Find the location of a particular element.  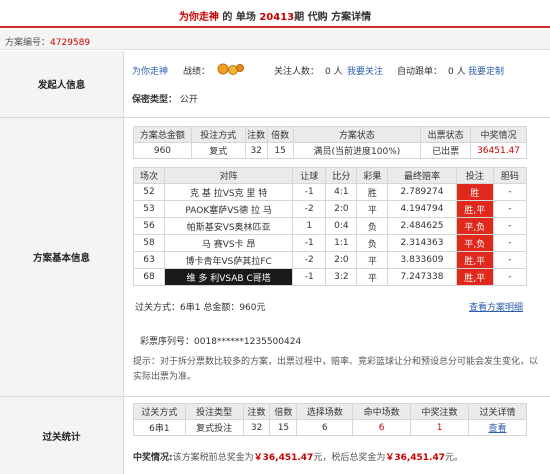

match-teams: 马 赛VS卡 昂 is located at coordinates (229, 243).